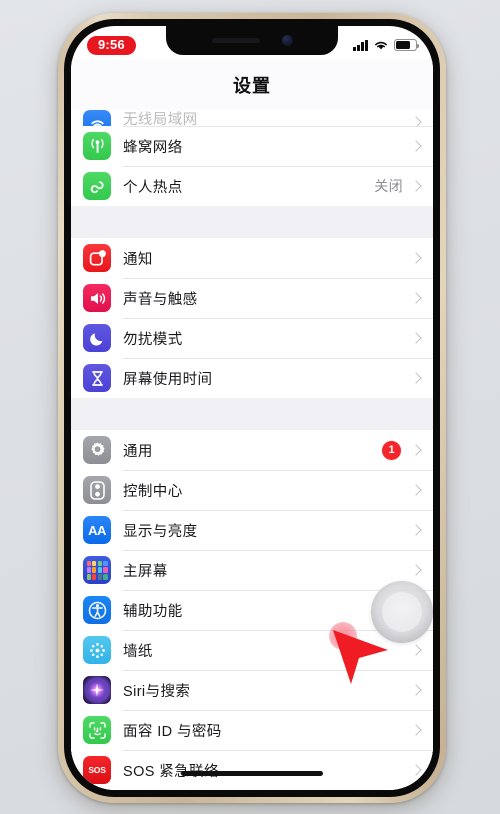 Image resolution: width=500 pixels, height=814 pixels. I want to click on control-center-icon, so click(97, 490).